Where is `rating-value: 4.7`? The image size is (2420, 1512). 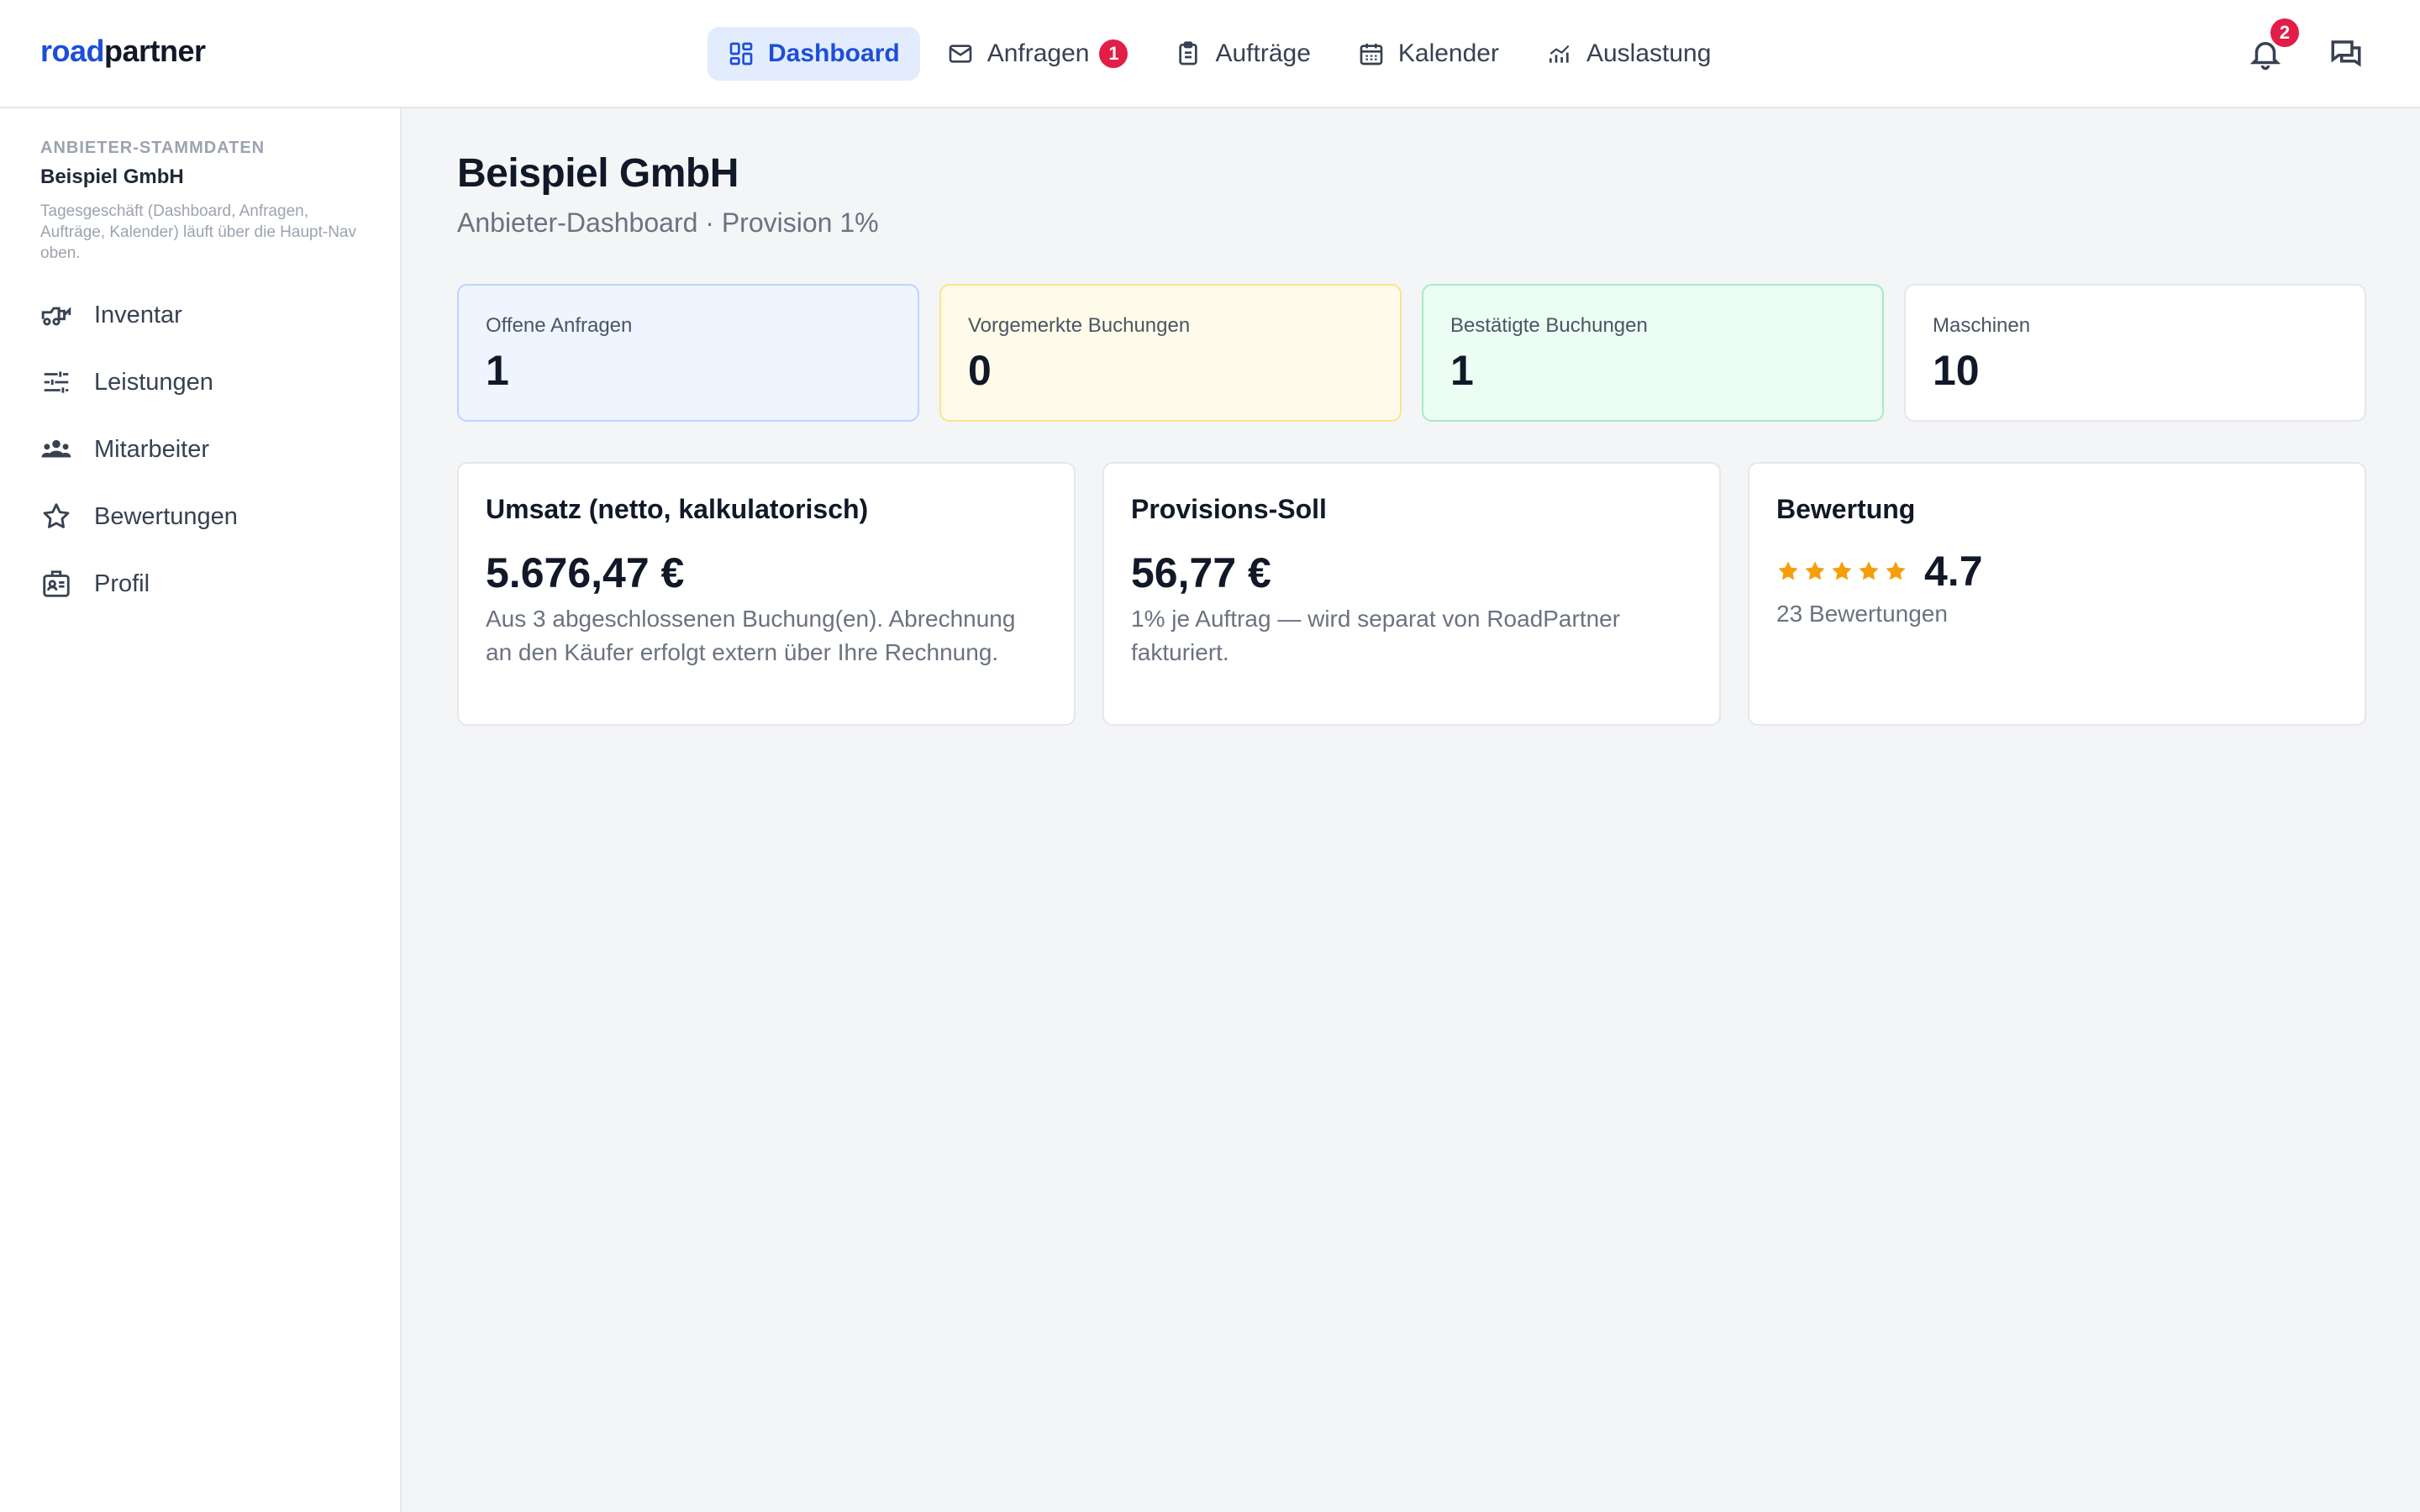 rating-value: 4.7 is located at coordinates (1953, 571).